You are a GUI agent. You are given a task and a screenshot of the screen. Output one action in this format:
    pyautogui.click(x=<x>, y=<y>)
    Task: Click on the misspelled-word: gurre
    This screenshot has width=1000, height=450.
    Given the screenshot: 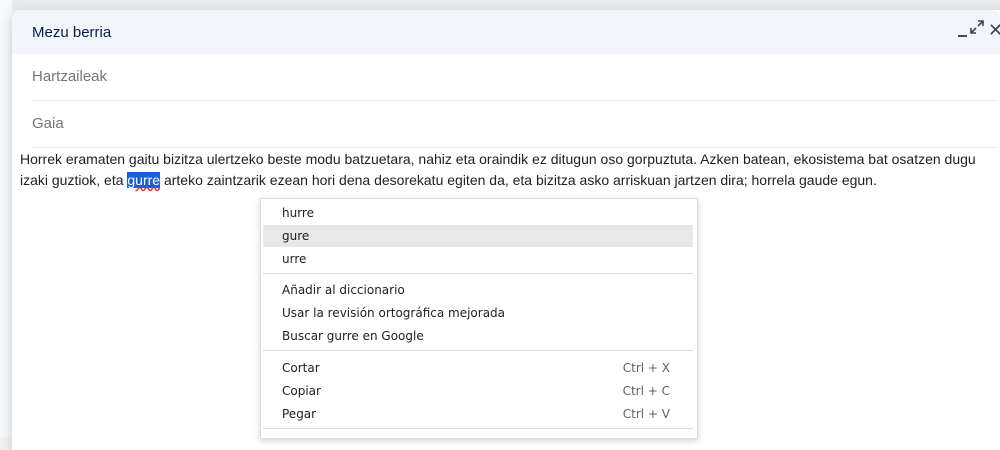 What is the action you would take?
    pyautogui.click(x=144, y=180)
    